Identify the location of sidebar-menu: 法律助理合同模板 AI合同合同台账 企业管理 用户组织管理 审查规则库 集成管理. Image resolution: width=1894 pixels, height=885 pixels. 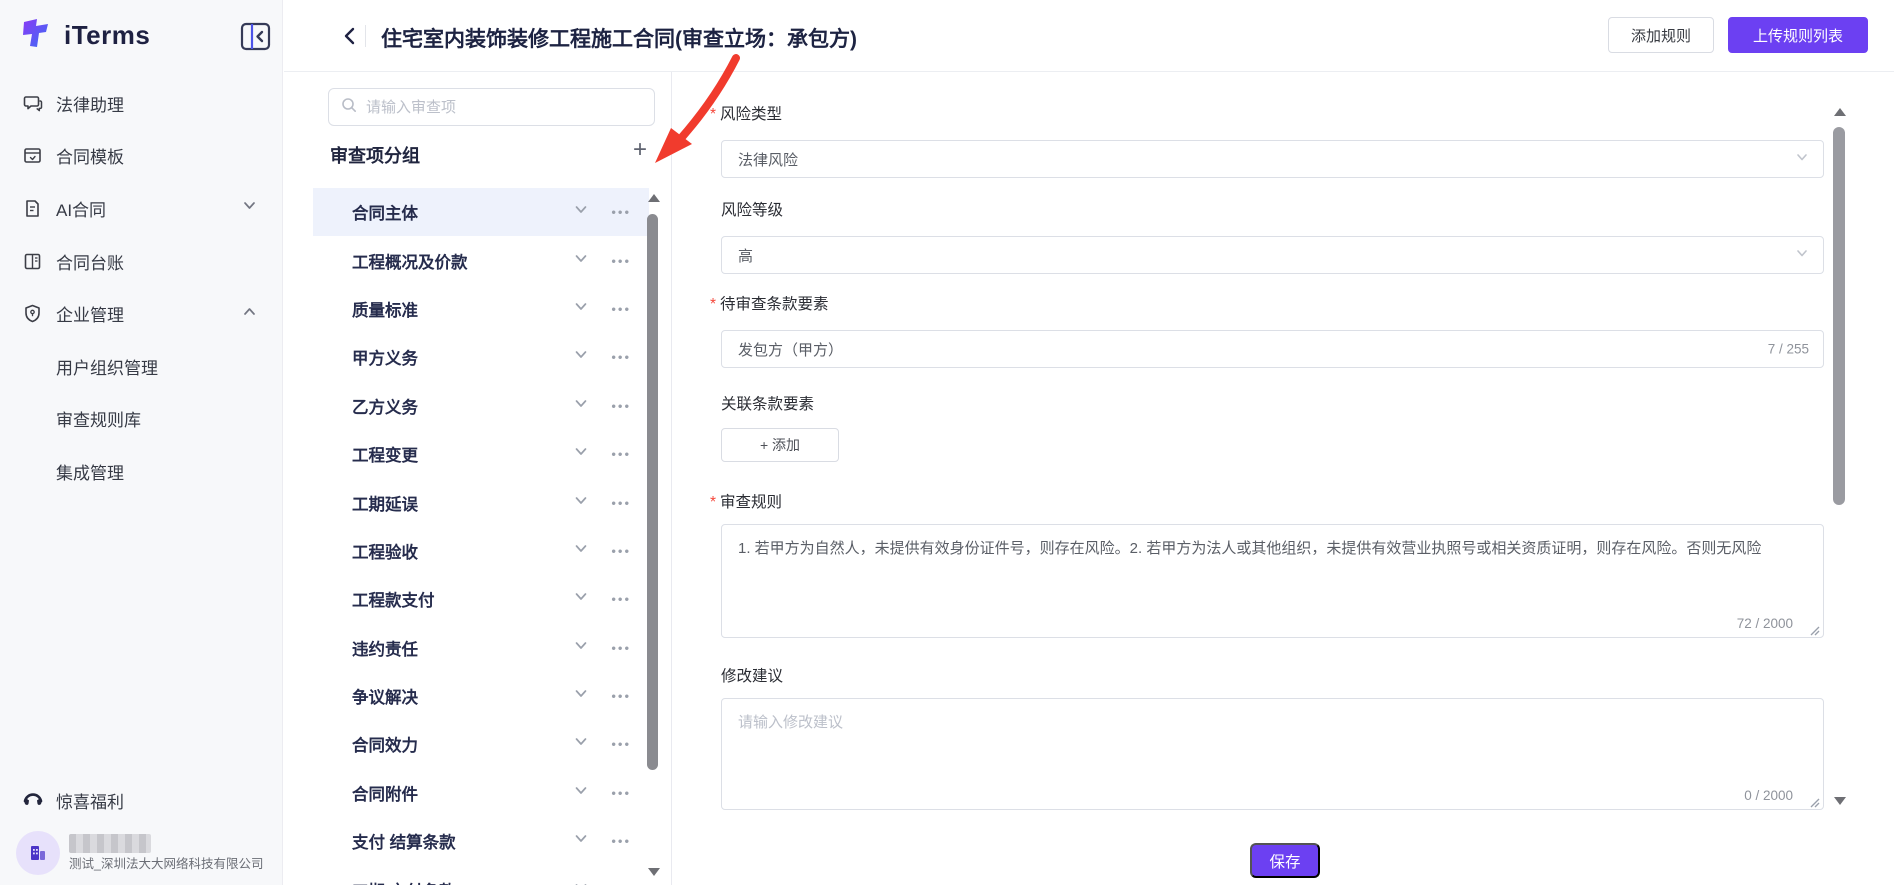
(141, 287).